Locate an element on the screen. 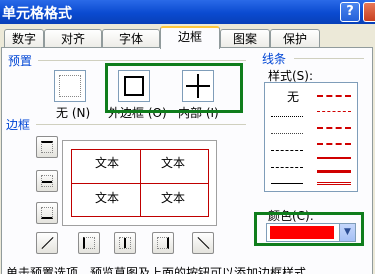 Image resolution: width=375 pixels, height=274 pixels. border-middle-horizontal-button is located at coordinates (47, 181).